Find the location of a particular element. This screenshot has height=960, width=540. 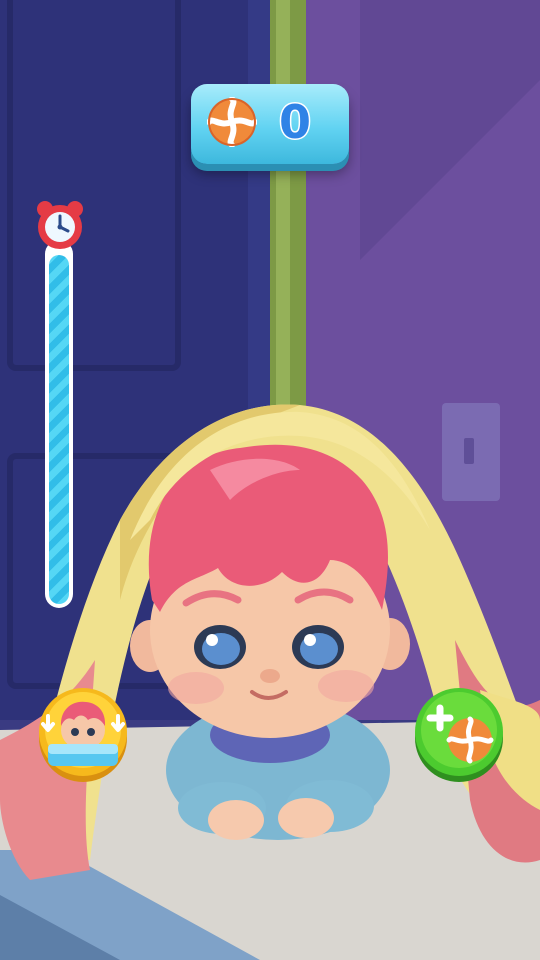

candy-counter: 0 is located at coordinates (270, 124).